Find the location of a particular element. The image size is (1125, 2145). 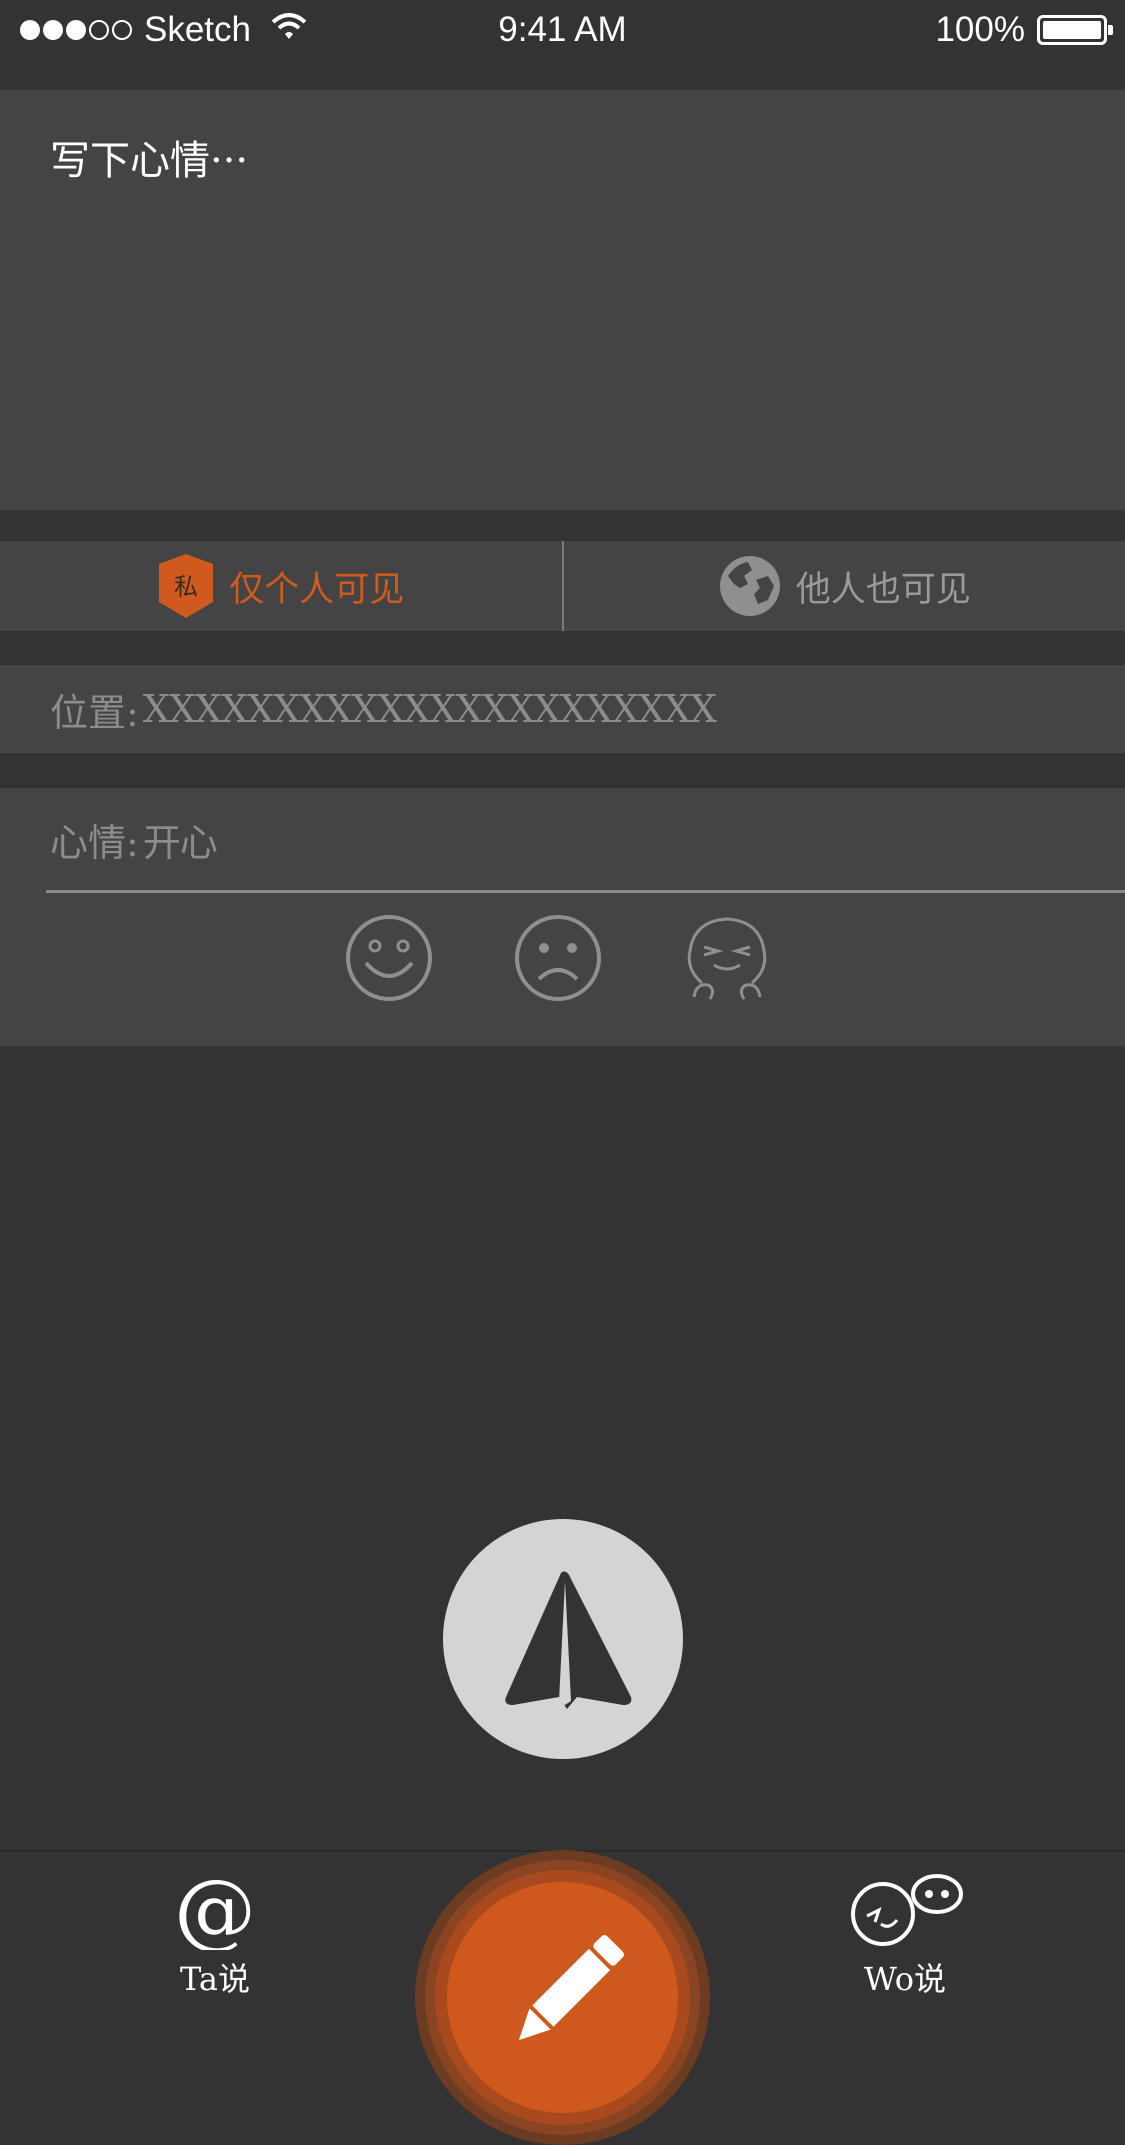

mood-label: 心情: is located at coordinates (94, 839).